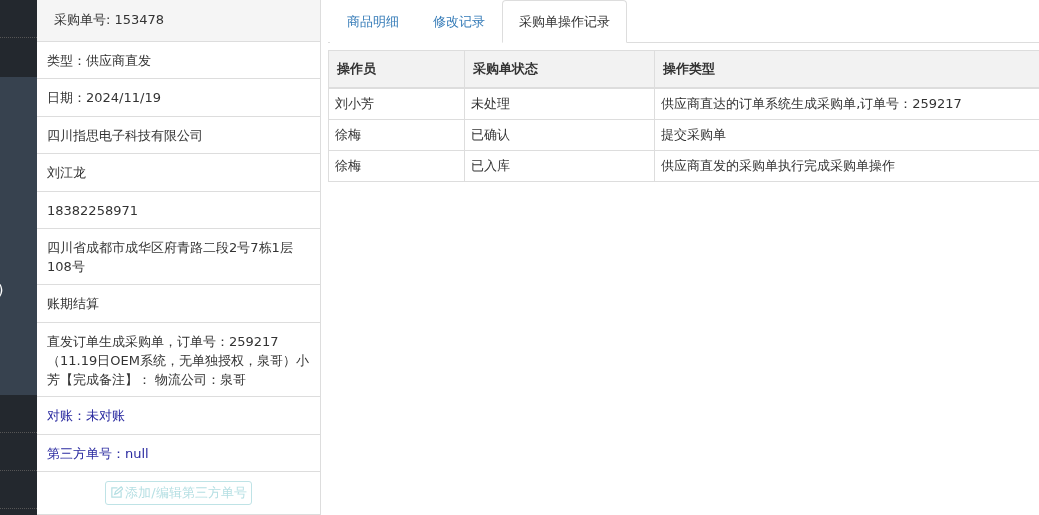 The height and width of the screenshot is (515, 1039). What do you see at coordinates (178, 360) in the screenshot?
I see `info-text: 直发订单生成采购单，订单号：259217 （11.19日OEM系统，无单独授权，泉哥）小芳【完成备注】： 物流公司：泉哥` at bounding box center [178, 360].